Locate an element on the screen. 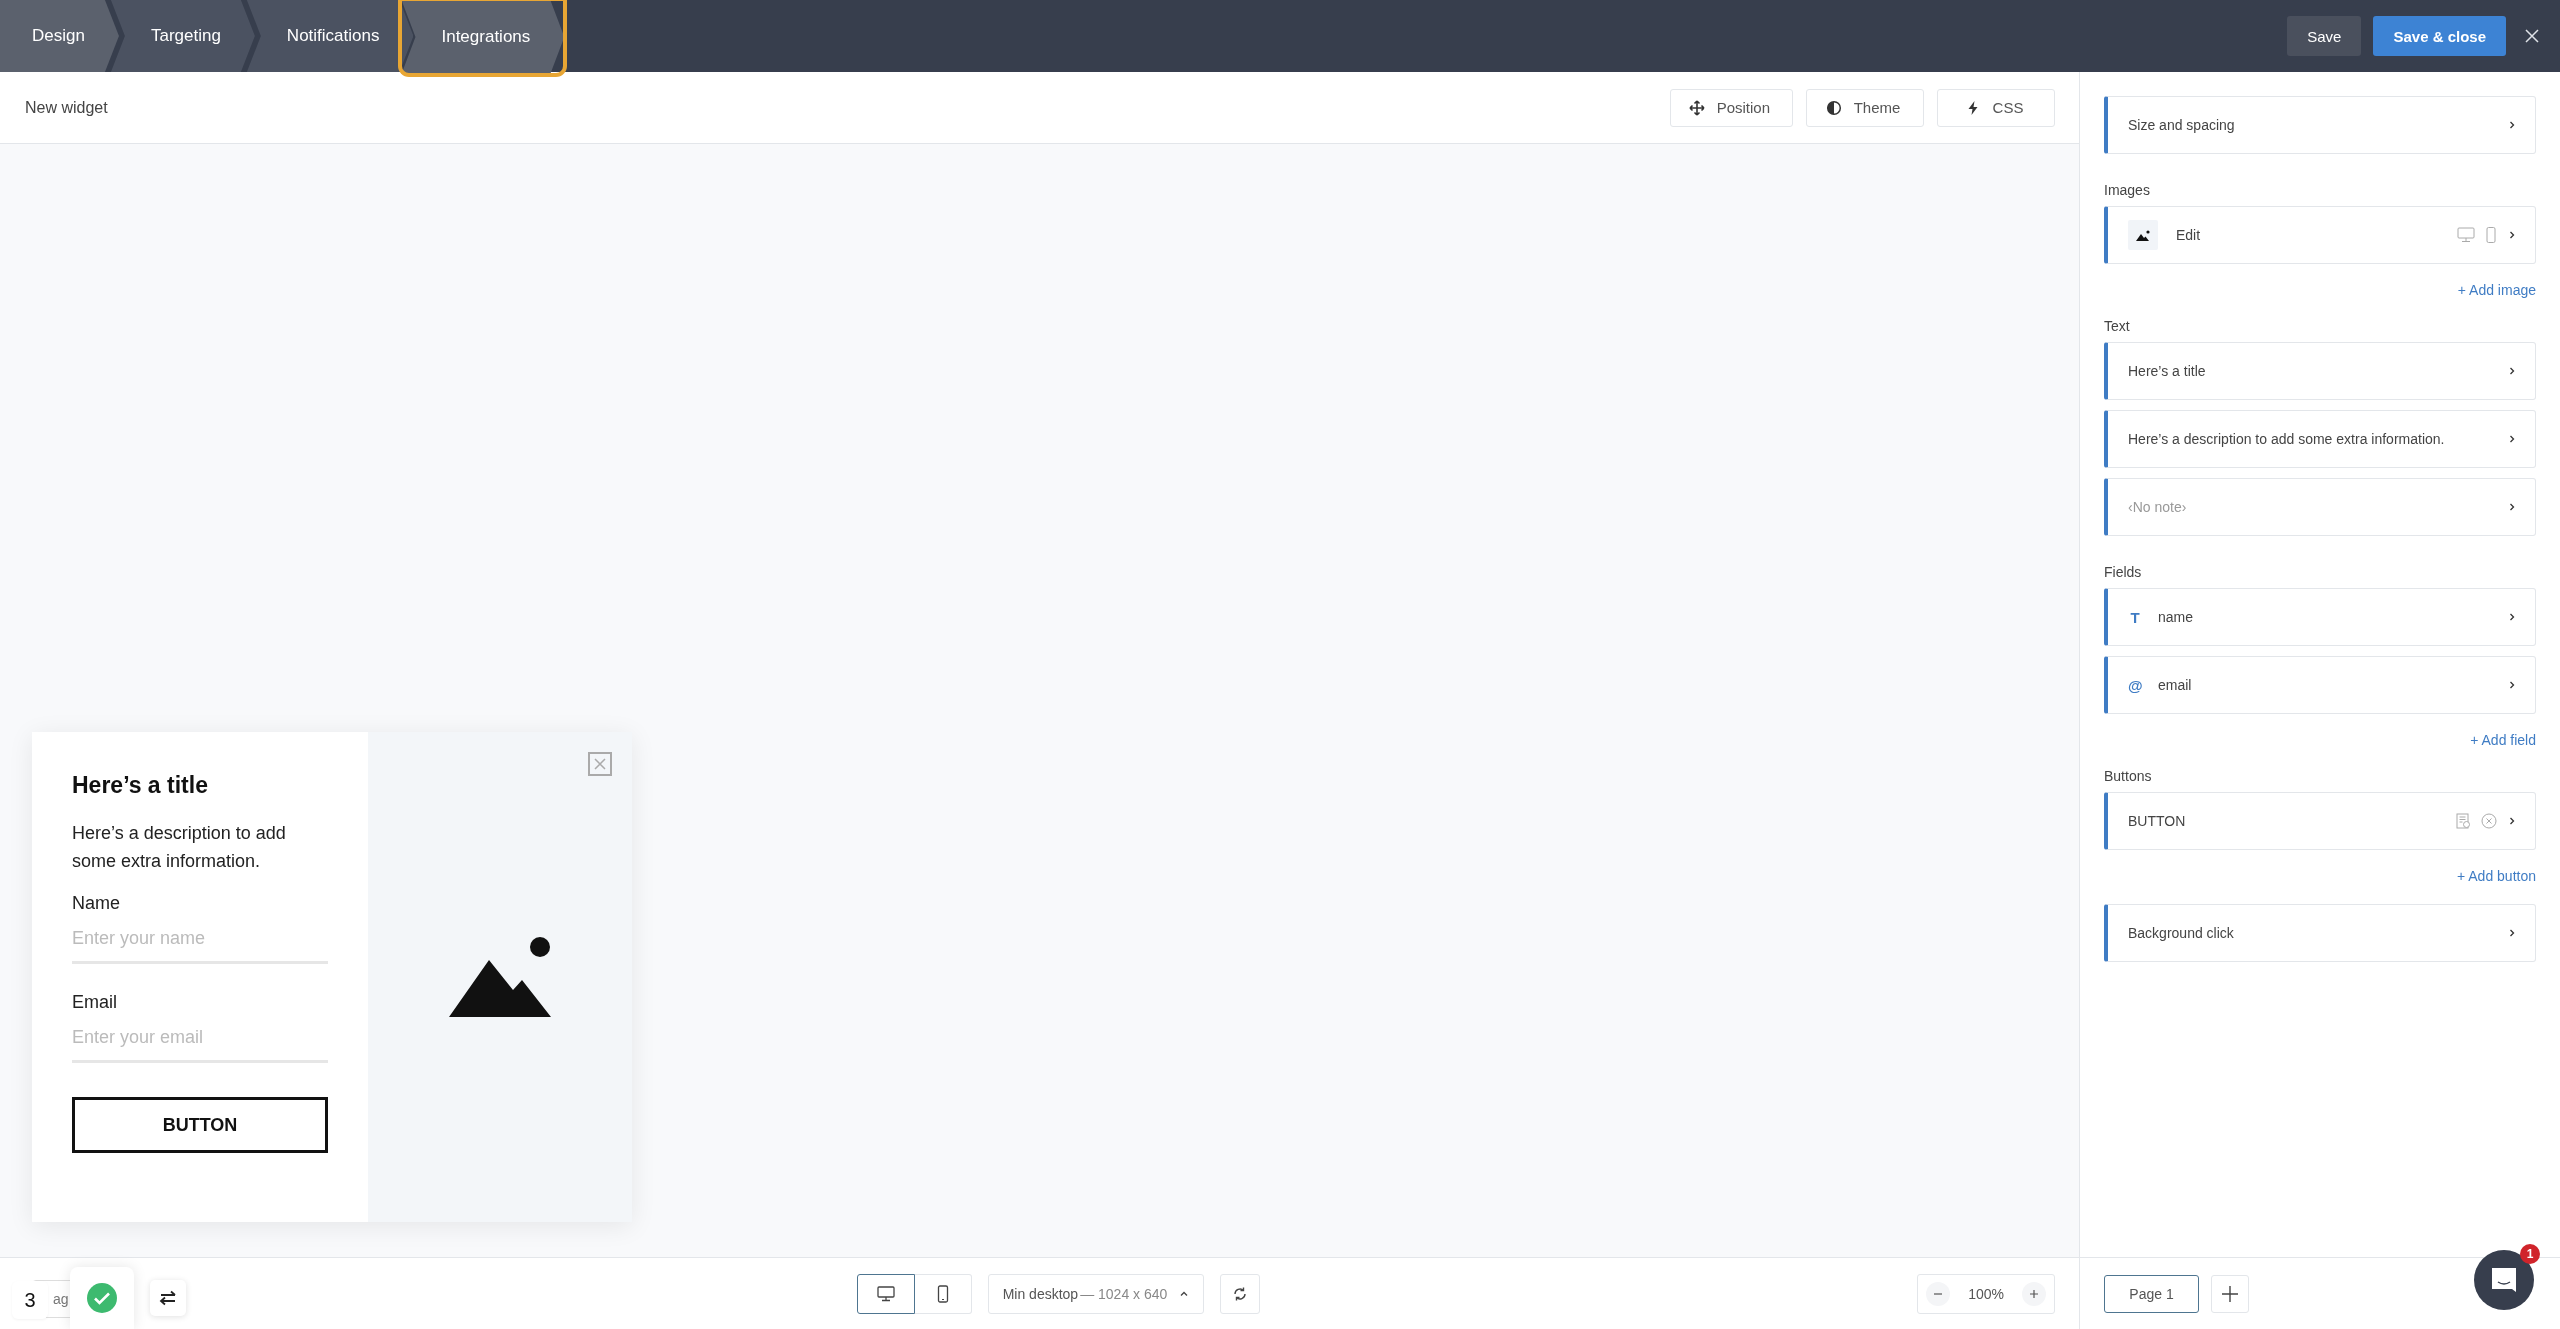 The image size is (2560, 1329). section-heading: Fields is located at coordinates (2123, 572).